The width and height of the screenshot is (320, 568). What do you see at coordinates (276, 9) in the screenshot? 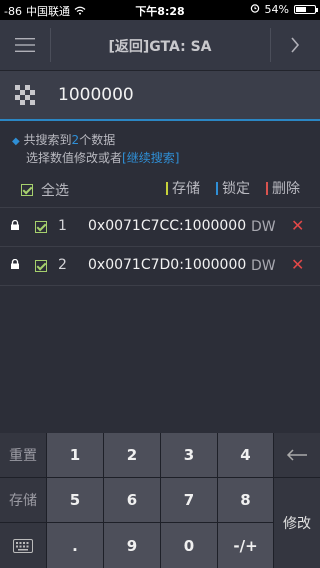
I see `battery-percent: 54%` at bounding box center [276, 9].